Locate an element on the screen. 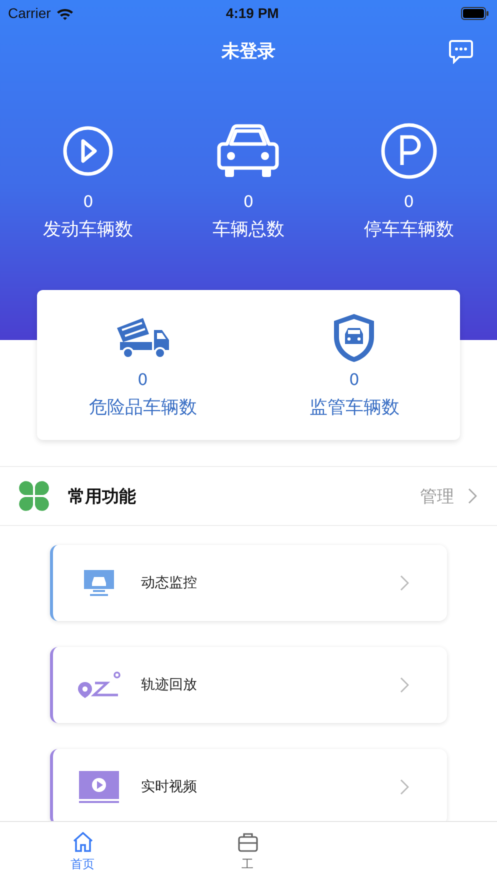  stat-label: 监管车辆数 is located at coordinates (354, 407).